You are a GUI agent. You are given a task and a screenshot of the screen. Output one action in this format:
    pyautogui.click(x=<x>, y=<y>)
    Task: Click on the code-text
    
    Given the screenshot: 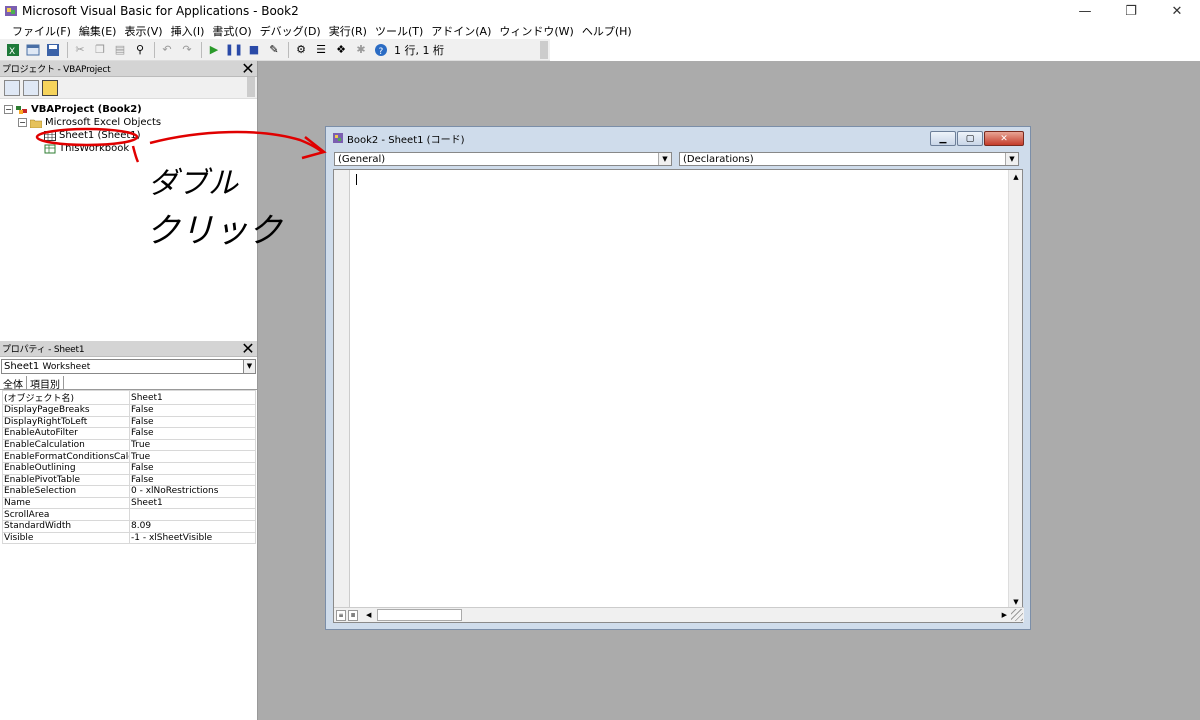 What is the action you would take?
    pyautogui.click(x=356, y=181)
    